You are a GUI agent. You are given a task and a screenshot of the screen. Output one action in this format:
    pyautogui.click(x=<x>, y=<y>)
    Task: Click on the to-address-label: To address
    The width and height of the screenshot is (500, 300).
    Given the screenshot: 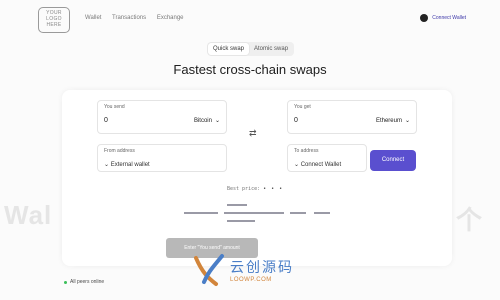 What is the action you would take?
    pyautogui.click(x=306, y=151)
    